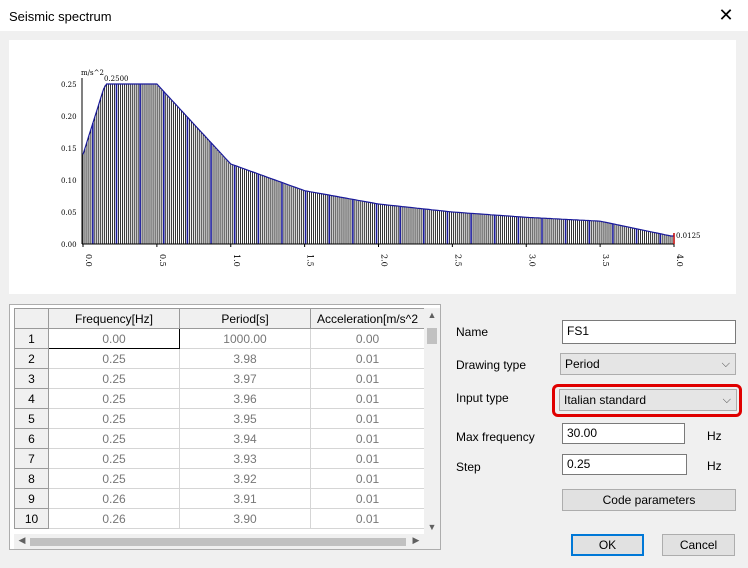  What do you see at coordinates (31, 498) in the screenshot?
I see `row-number-cell: 9` at bounding box center [31, 498].